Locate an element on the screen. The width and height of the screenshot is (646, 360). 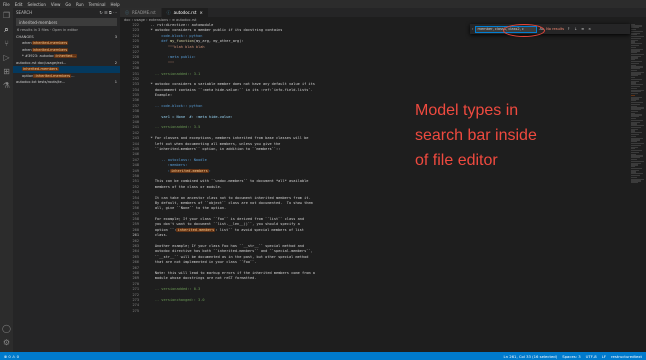
editor-tabs: ⓘ README.rst ⓘ autodoc.rst × is located at coordinates (383, 12).